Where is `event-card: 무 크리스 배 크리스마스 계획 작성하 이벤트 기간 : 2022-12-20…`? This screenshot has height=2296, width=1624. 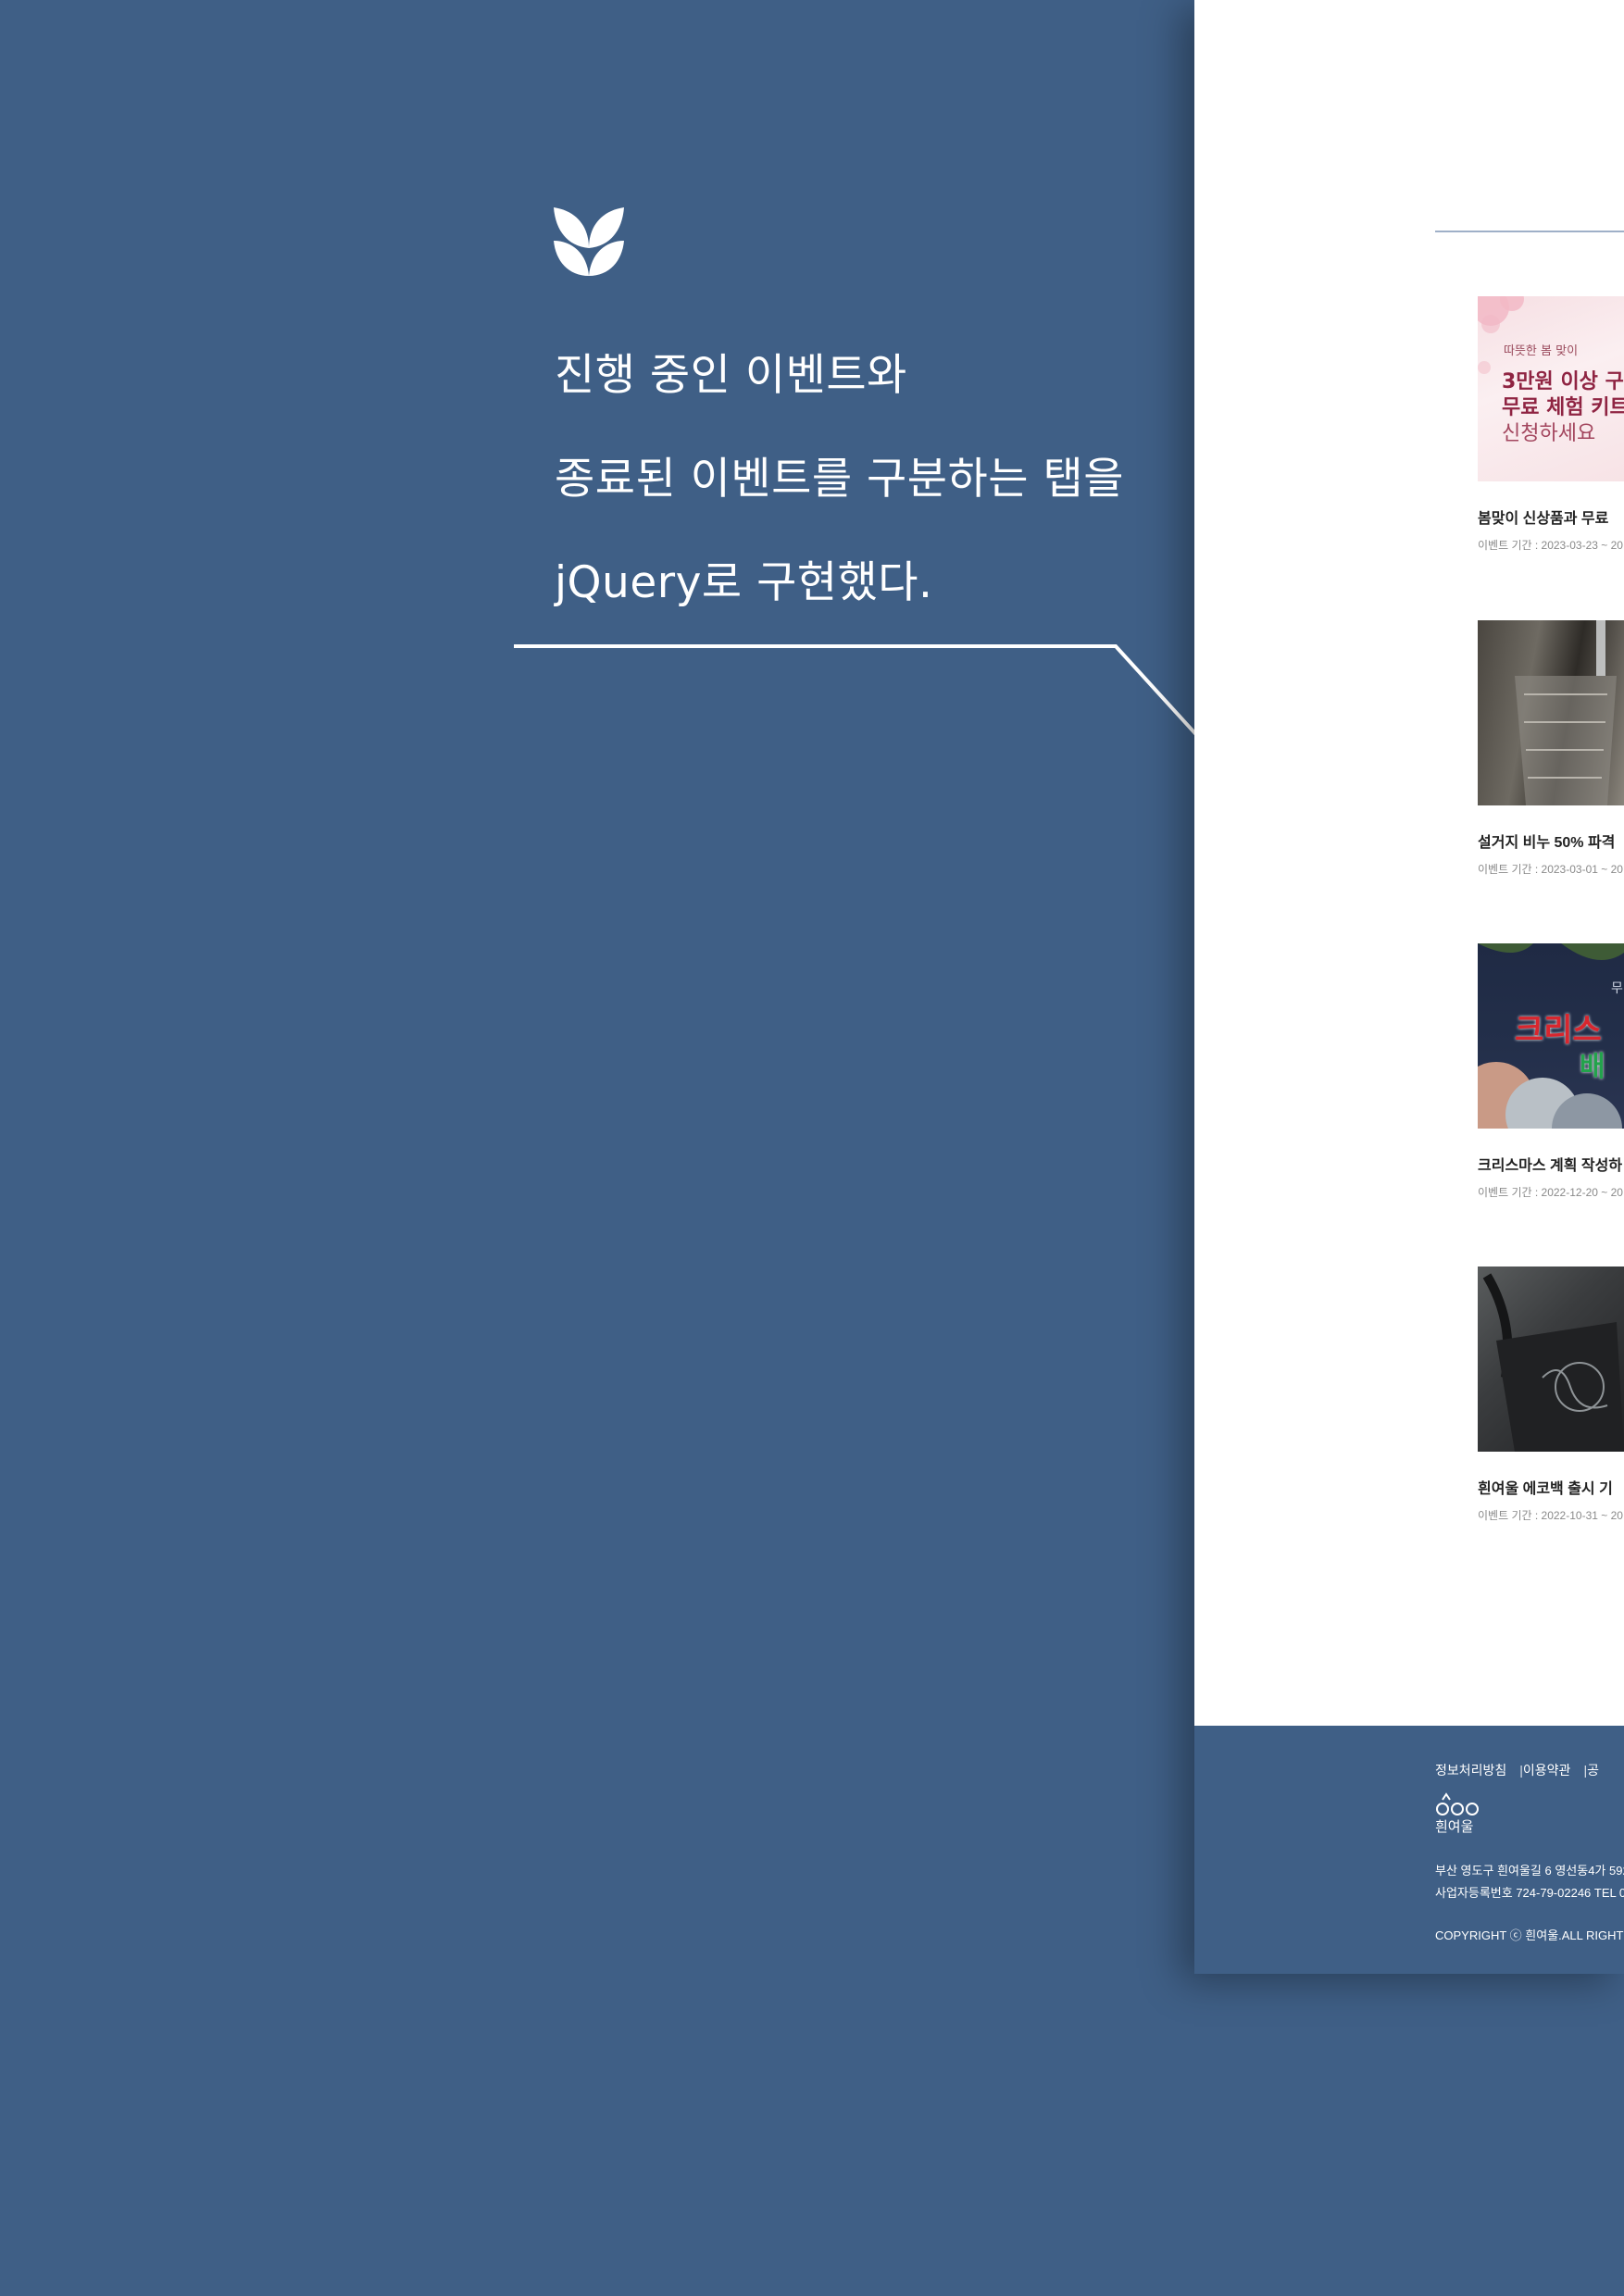
event-card: 무 크리스 배 크리스마스 계획 작성하 이벤트 기간 : 2022-12-20… is located at coordinates (1551, 1071).